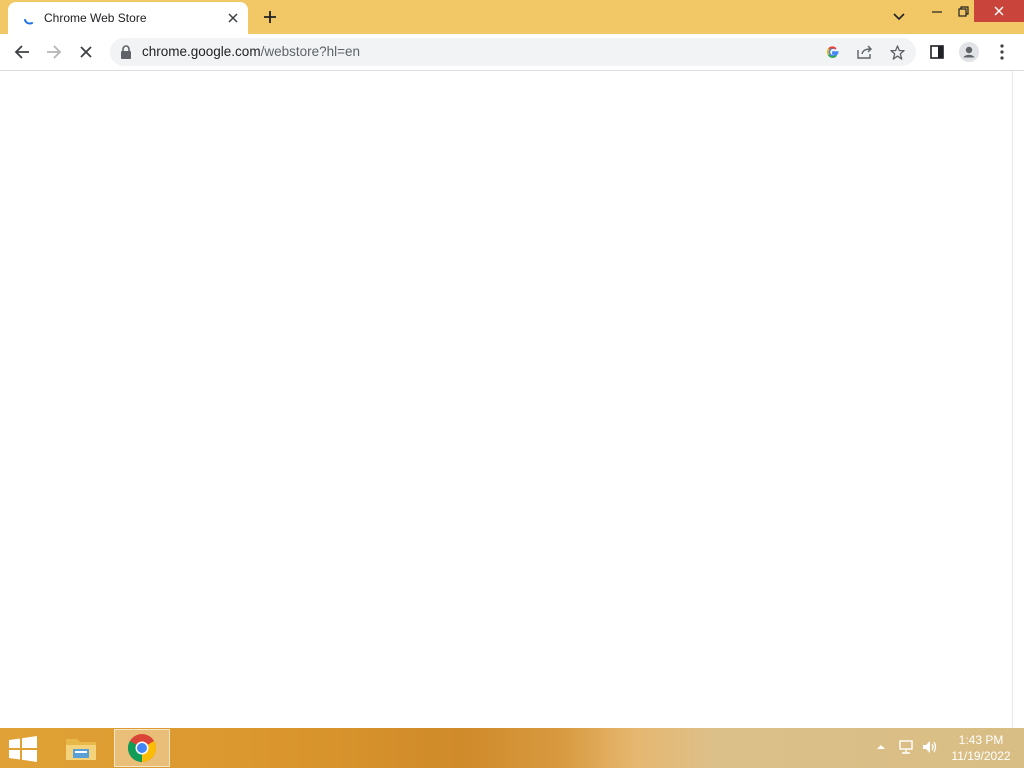 The width and height of the screenshot is (1024, 768). I want to click on chrome-icon, so click(142, 748).